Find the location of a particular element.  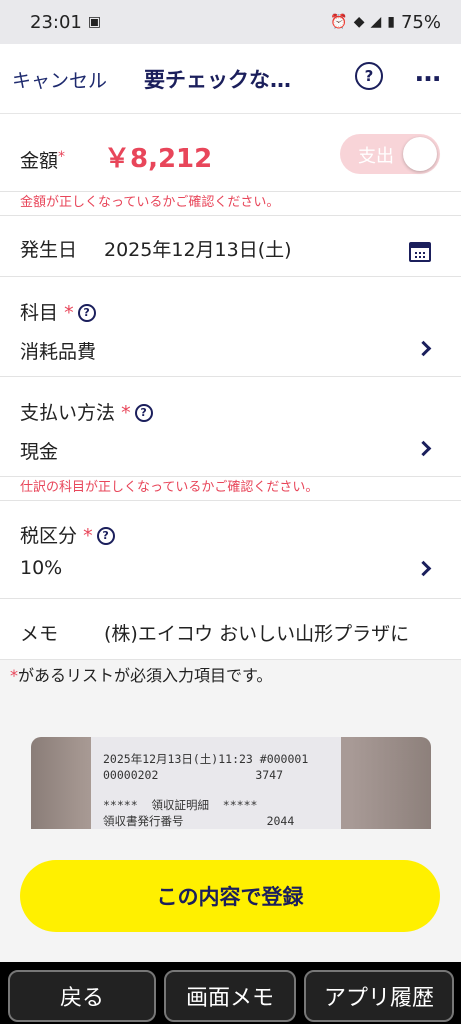

toggle-knob is located at coordinates (420, 154).